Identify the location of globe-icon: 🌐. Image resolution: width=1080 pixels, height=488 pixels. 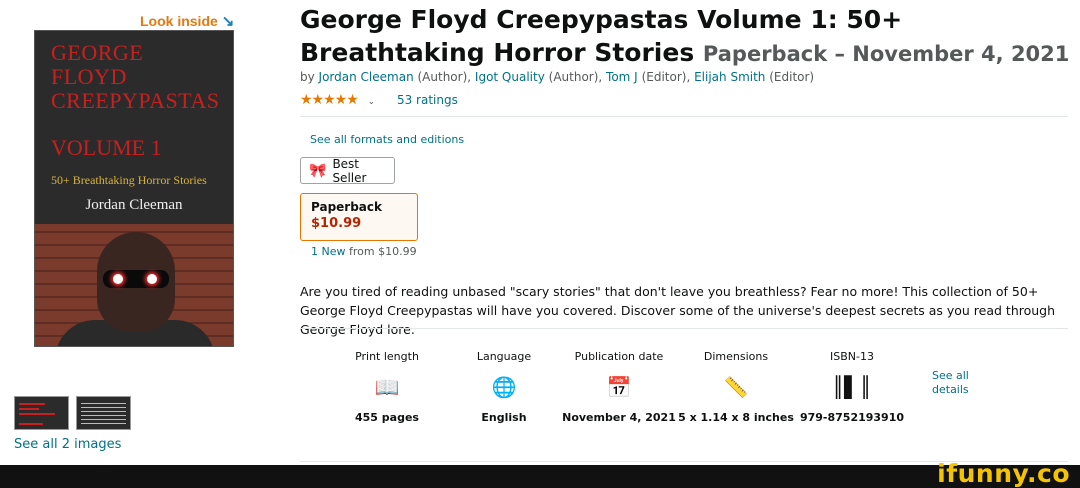
(504, 387).